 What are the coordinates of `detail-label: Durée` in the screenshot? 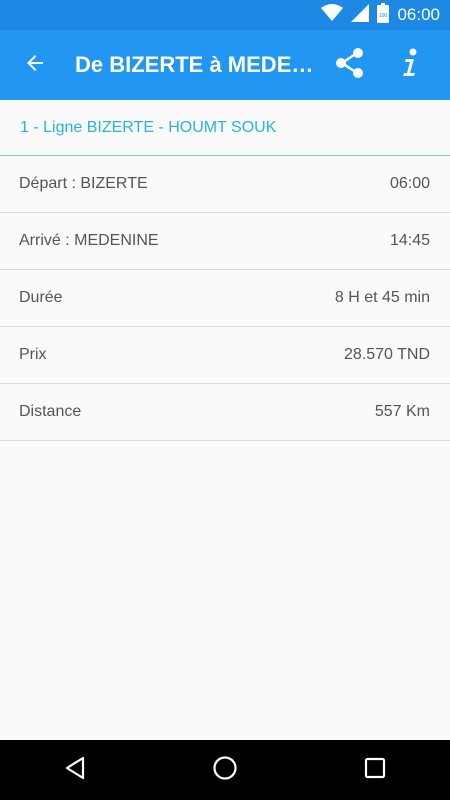 It's located at (41, 297).